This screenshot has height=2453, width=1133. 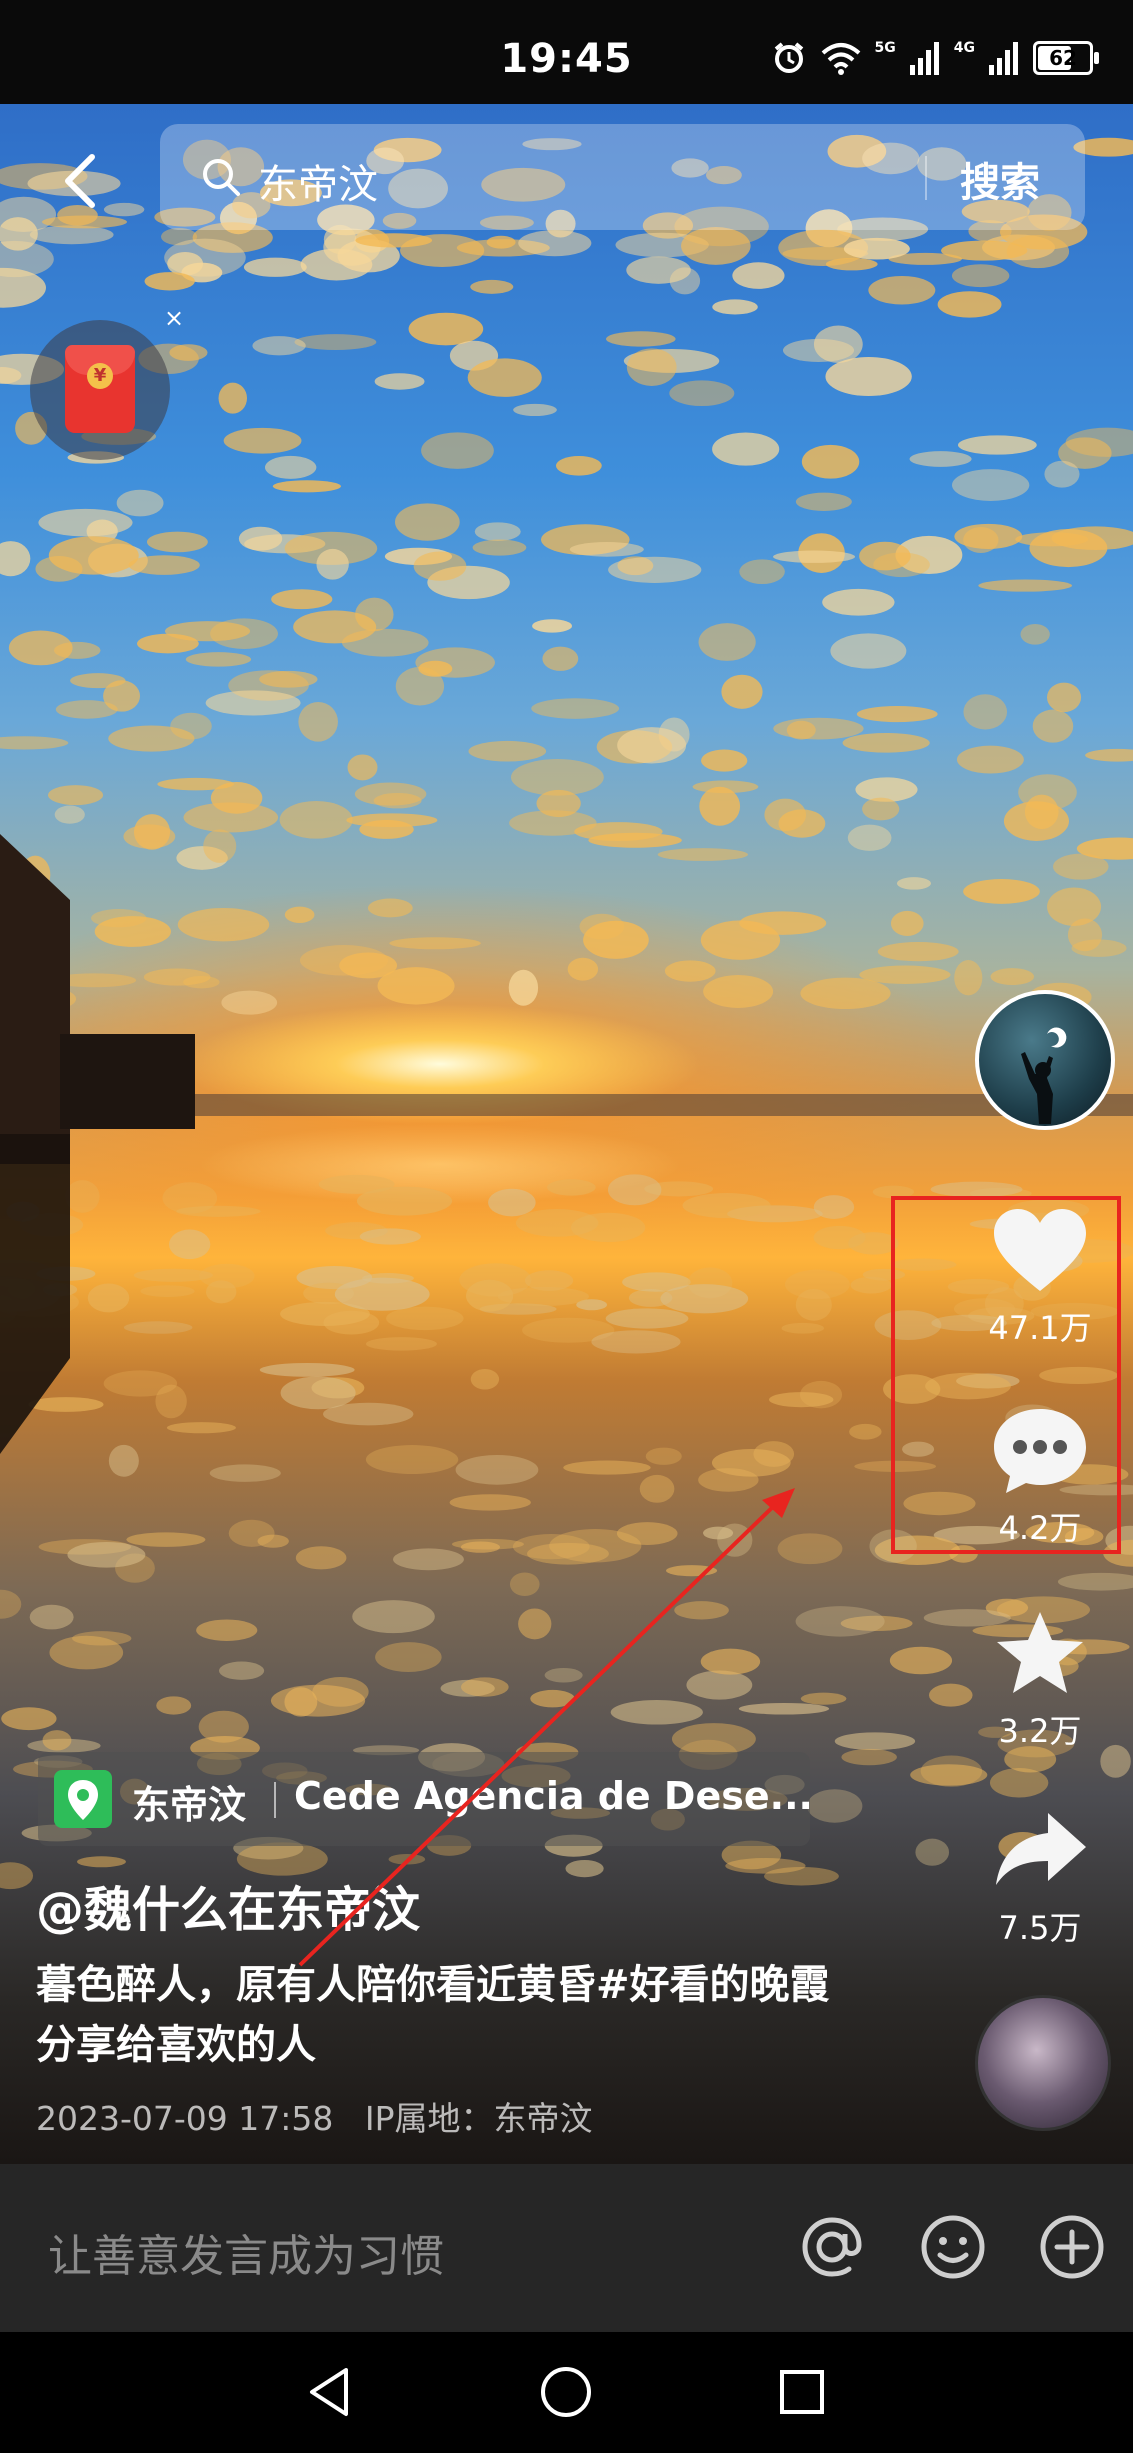 I want to click on nav-recents-icon, so click(x=802, y=2392).